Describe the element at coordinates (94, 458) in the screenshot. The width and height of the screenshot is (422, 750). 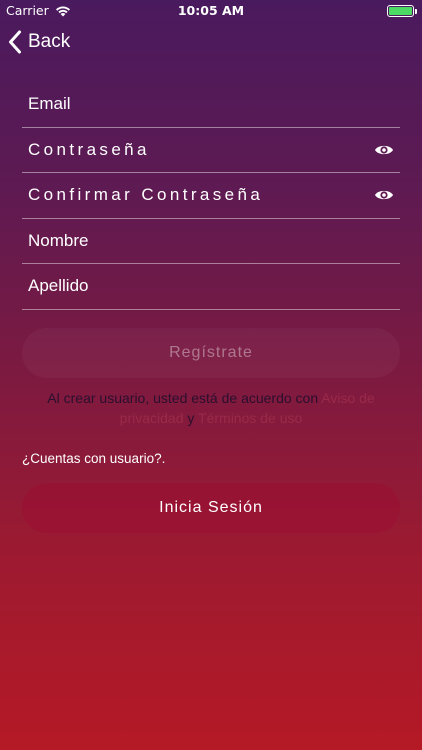
I see `has-account-text: ¿Cuentas con usuario?.` at that location.